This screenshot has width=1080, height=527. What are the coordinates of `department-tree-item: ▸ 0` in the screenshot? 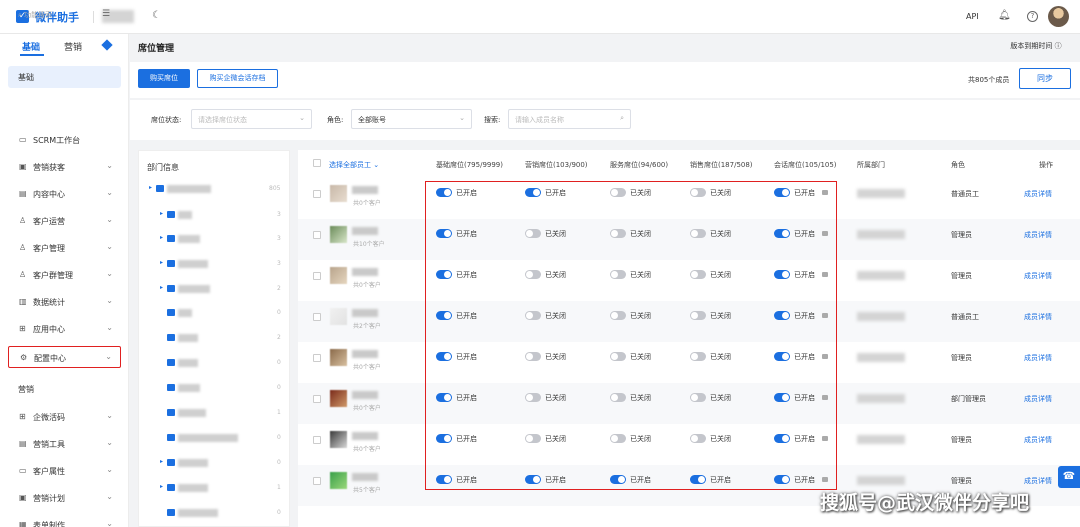 It's located at (221, 463).